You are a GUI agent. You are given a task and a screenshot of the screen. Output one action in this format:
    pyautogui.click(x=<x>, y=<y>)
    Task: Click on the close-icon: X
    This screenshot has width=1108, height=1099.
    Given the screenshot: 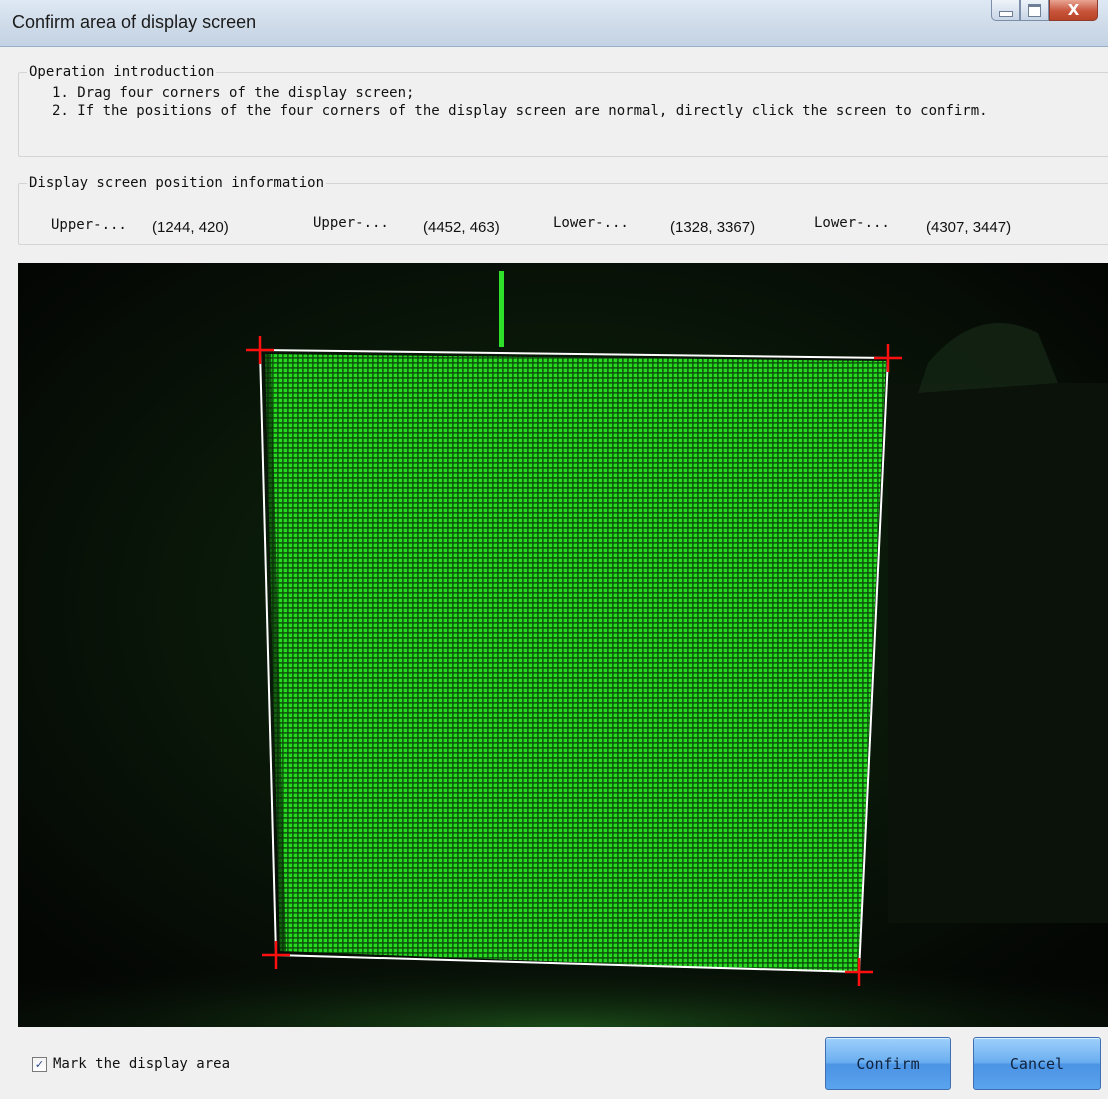 What is the action you would take?
    pyautogui.click(x=1073, y=10)
    